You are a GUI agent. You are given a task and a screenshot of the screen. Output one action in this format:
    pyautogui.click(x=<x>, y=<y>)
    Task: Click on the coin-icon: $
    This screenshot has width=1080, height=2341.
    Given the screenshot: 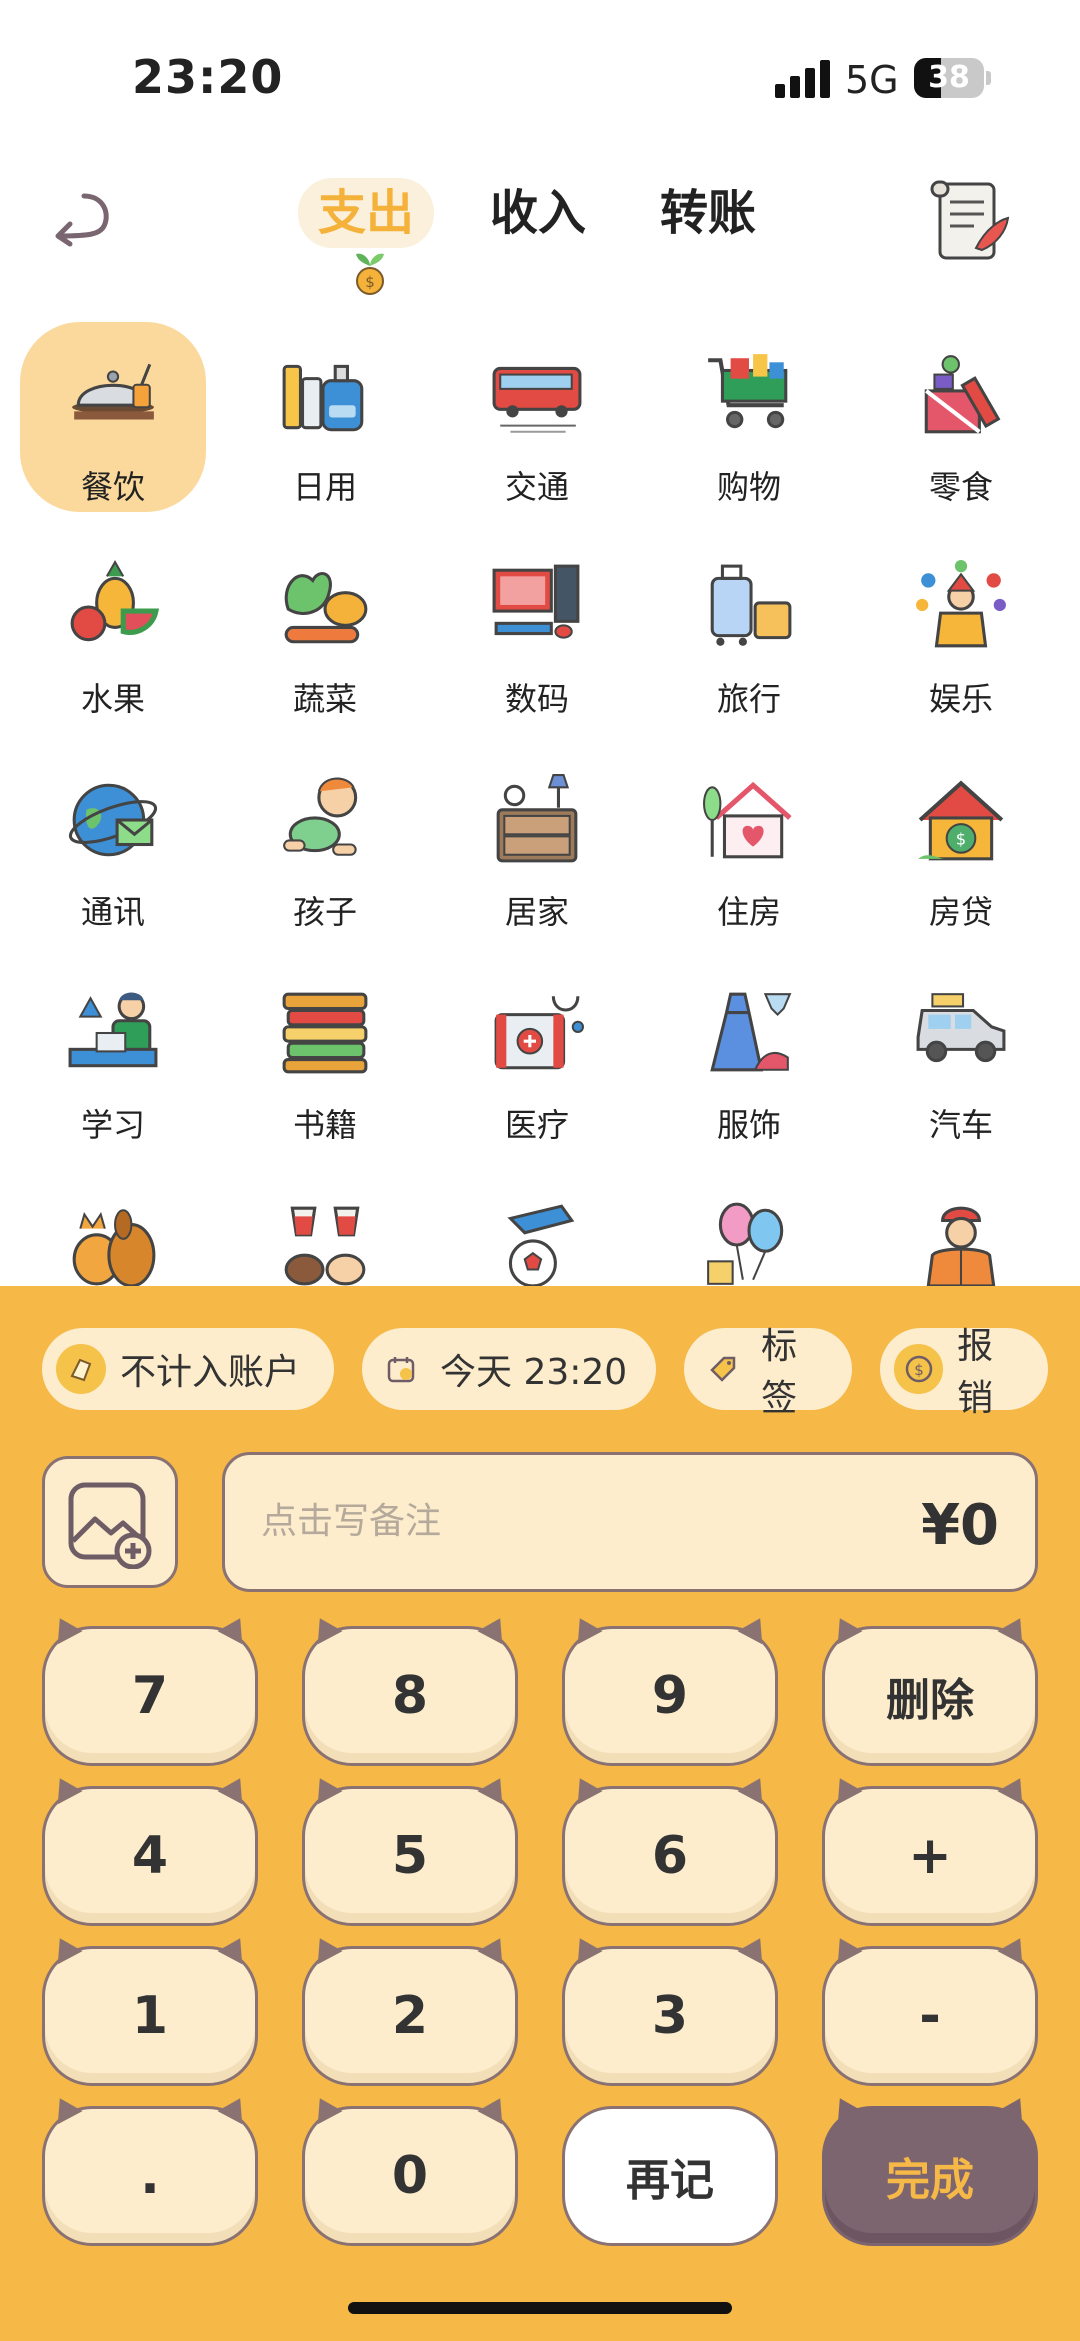 What is the action you would take?
    pyautogui.click(x=919, y=1369)
    